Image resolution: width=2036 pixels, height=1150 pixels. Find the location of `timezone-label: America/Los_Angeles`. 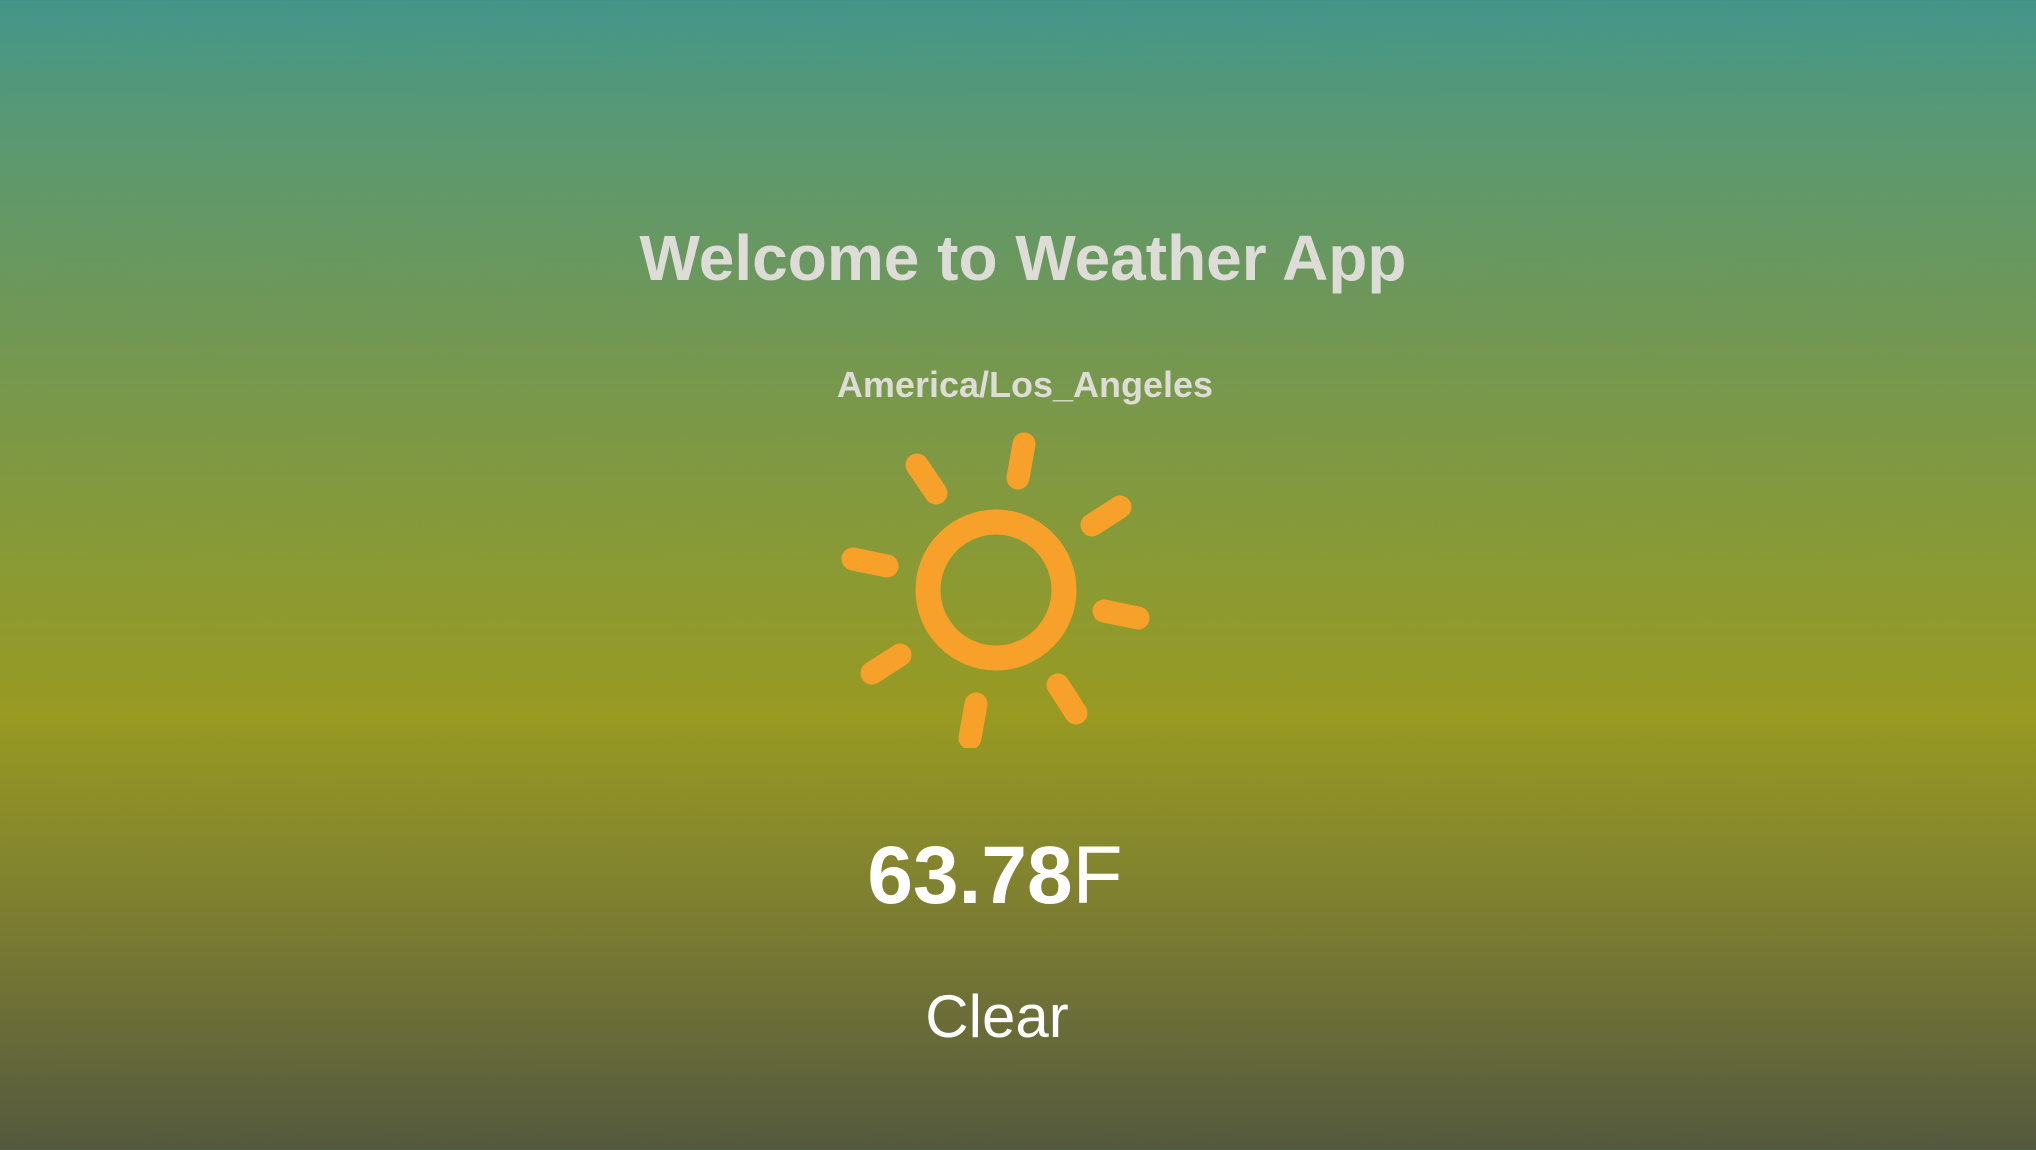

timezone-label: America/Los_Angeles is located at coordinates (1025, 384).